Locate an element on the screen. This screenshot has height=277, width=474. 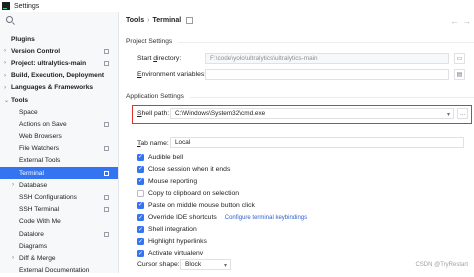
sidebar-item: › Build, Execution, Deployment is located at coordinates (59, 76).